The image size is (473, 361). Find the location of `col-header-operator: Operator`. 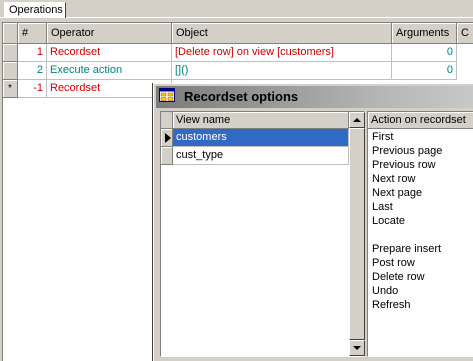

col-header-operator: Operator is located at coordinates (109, 33).